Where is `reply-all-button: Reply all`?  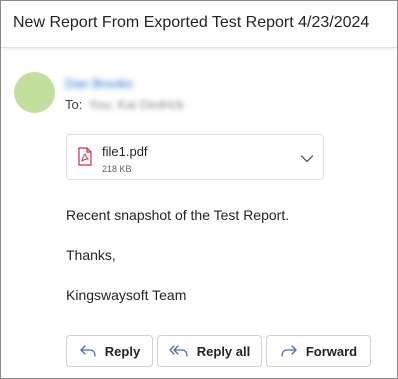
reply-all-button: Reply all is located at coordinates (209, 351).